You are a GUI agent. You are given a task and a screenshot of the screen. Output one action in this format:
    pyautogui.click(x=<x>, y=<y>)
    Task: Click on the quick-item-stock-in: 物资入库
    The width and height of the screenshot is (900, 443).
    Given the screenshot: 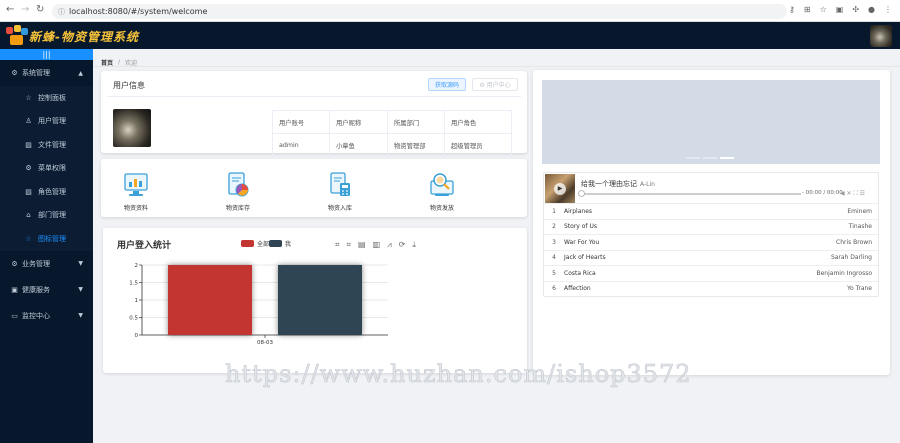 What is the action you would take?
    pyautogui.click(x=340, y=192)
    